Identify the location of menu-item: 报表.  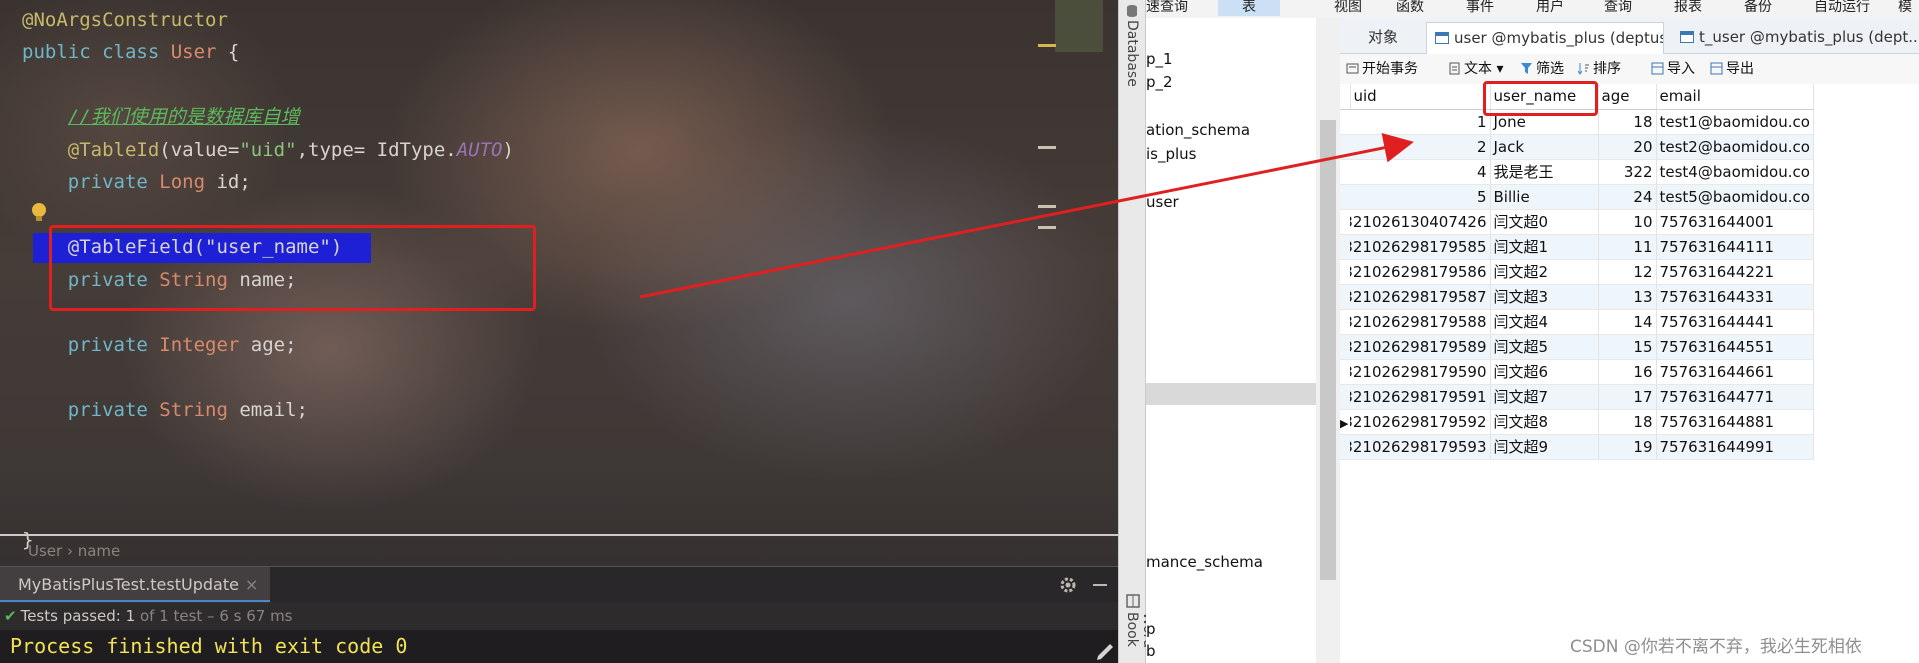
(1688, 8).